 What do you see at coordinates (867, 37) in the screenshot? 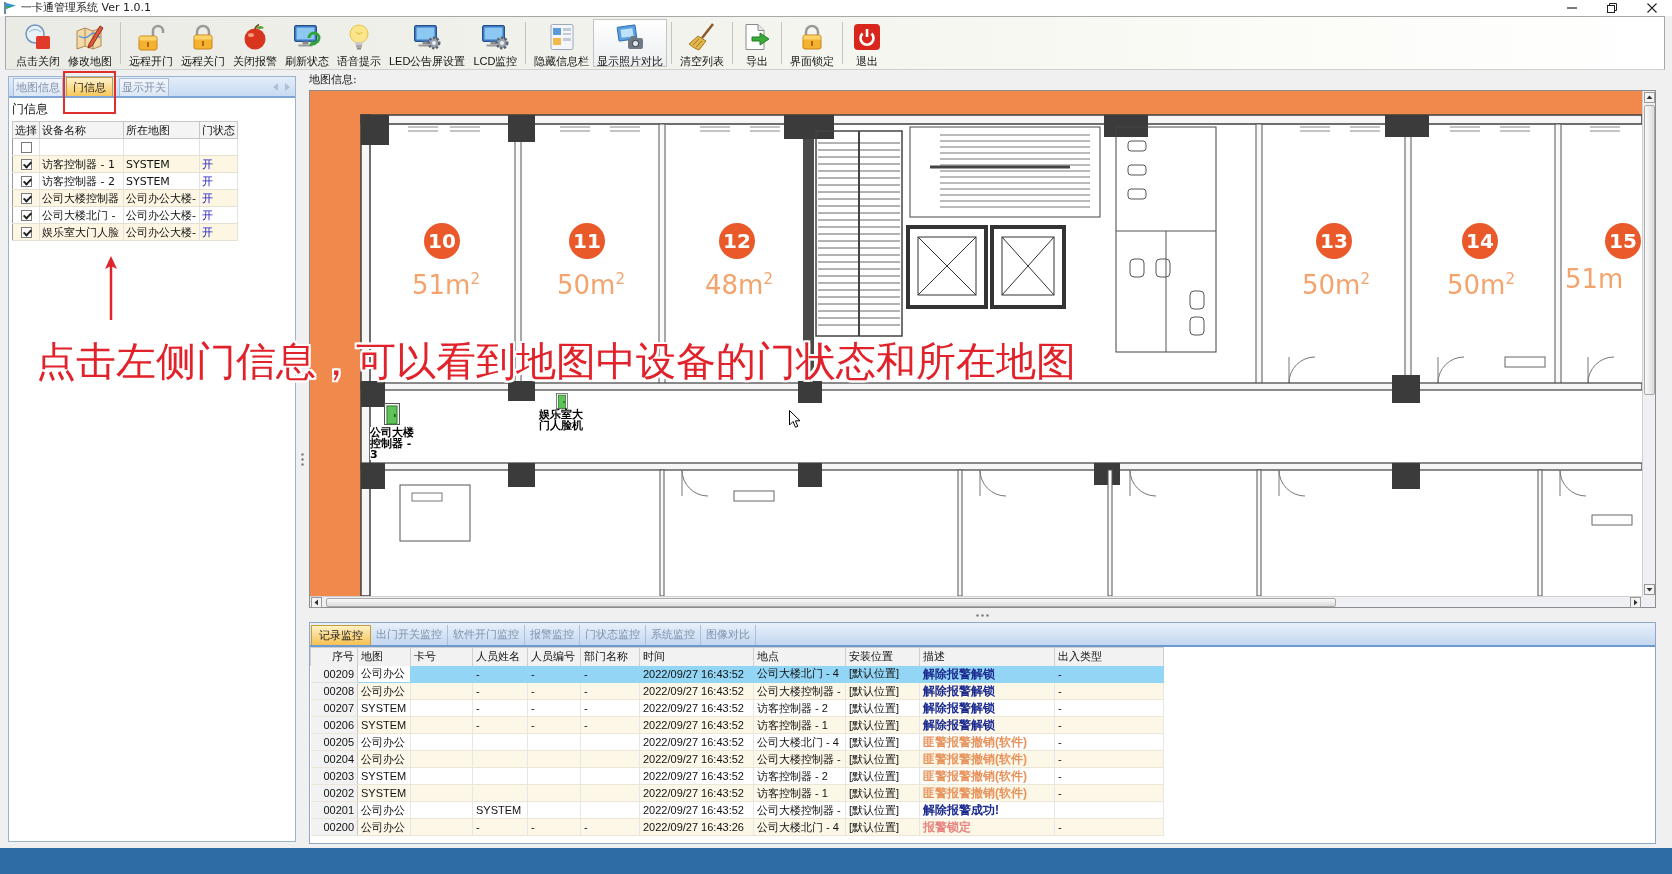
I see `power-icon` at bounding box center [867, 37].